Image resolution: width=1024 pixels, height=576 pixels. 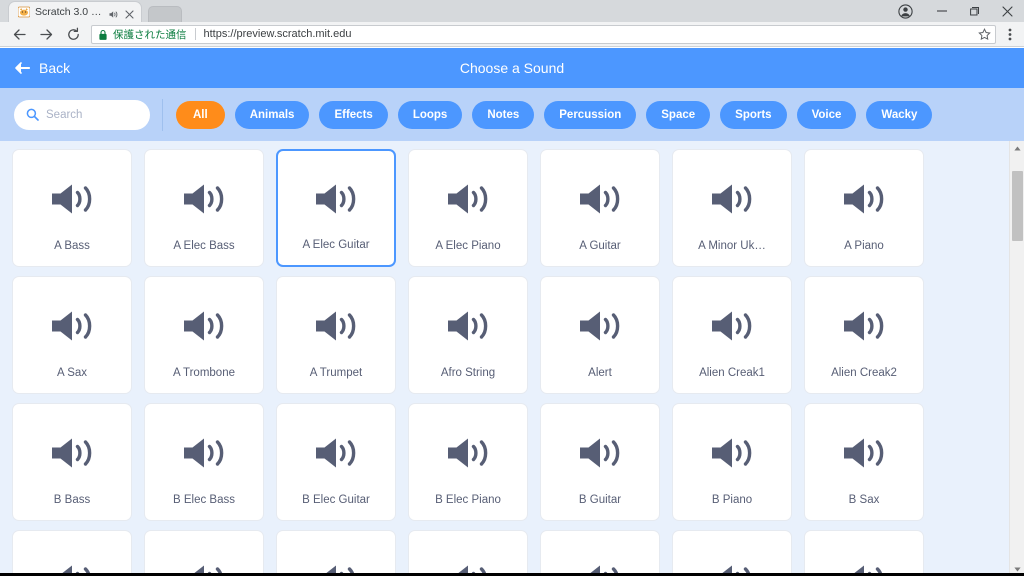 I want to click on browser-menu-icon, so click(x=1010, y=34).